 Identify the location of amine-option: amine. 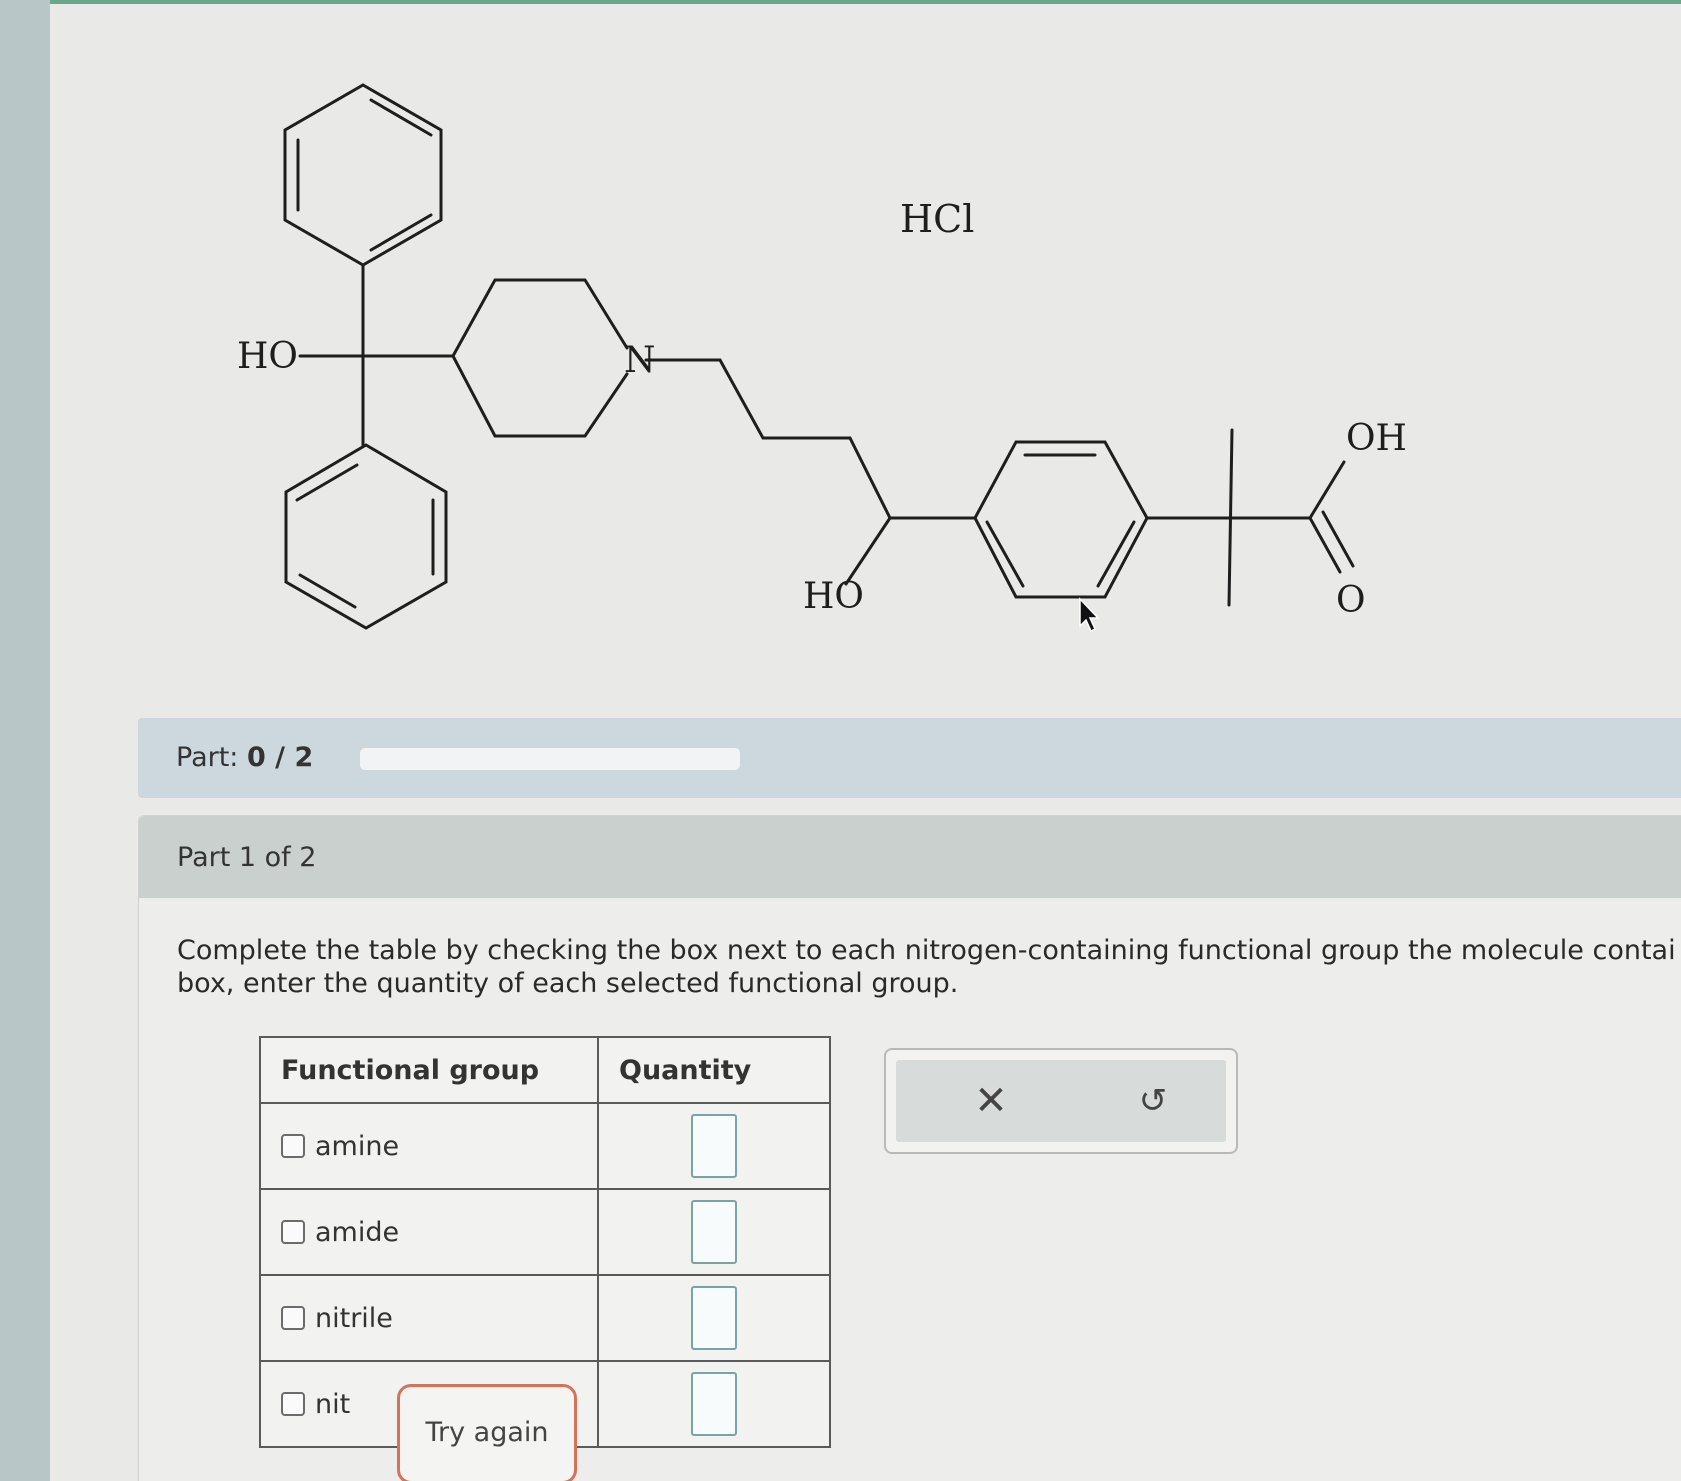
(429, 1146).